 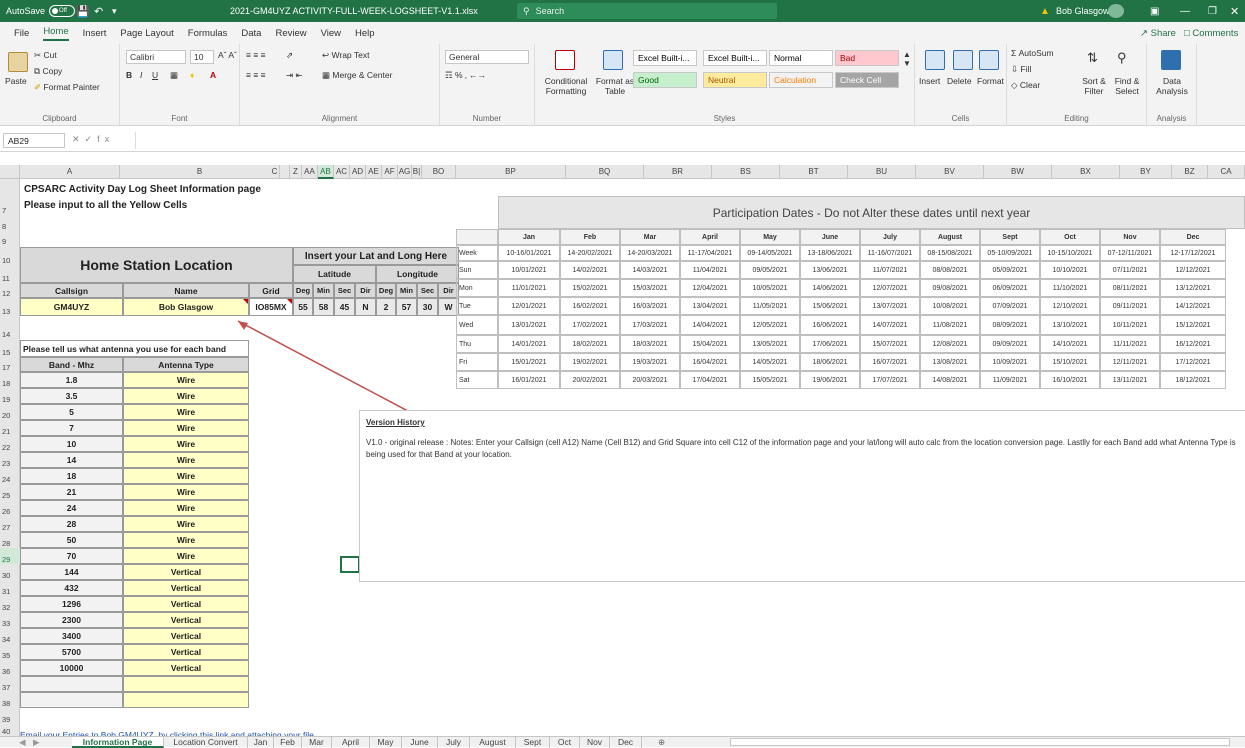 I want to click on participation-date: 11/05/2021, so click(x=770, y=306).